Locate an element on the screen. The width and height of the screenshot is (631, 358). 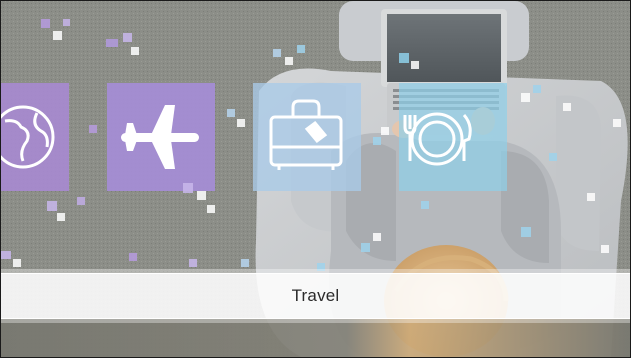
caption-text: Travel is located at coordinates (315, 295).